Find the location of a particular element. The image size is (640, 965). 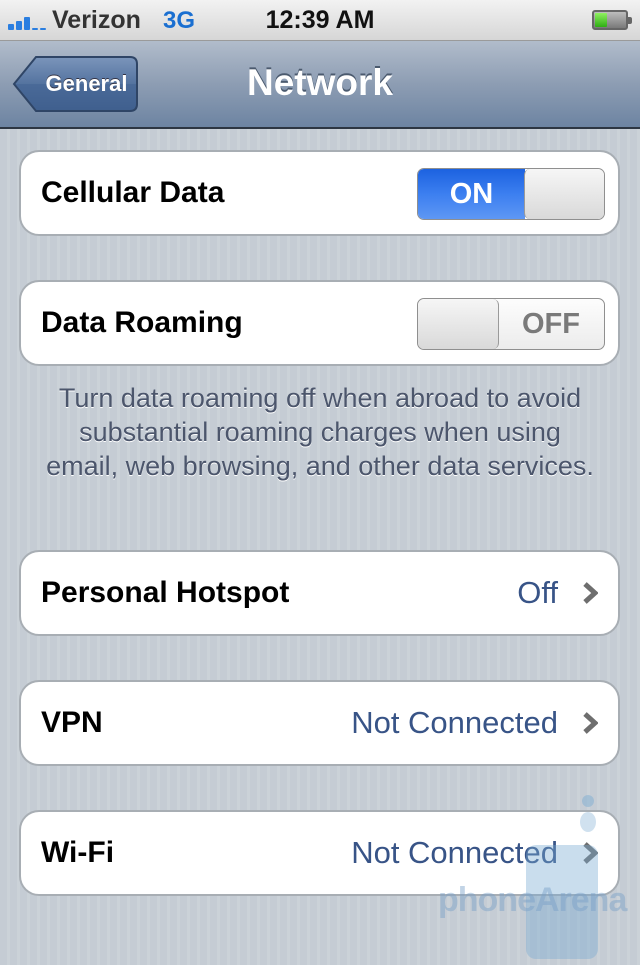

vpn-label: VPN is located at coordinates (72, 722).